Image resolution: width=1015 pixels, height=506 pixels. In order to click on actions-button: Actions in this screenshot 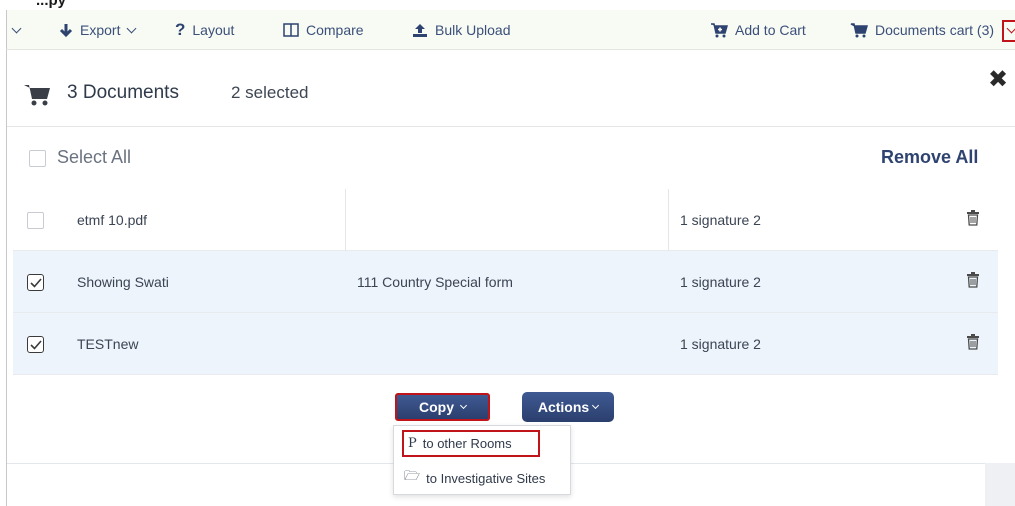, I will do `click(568, 407)`.